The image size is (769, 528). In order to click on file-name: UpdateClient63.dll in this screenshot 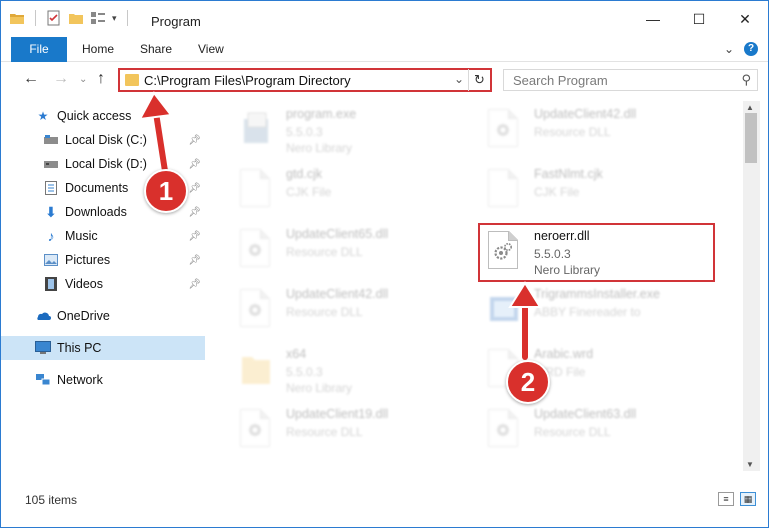, I will do `click(585, 414)`.